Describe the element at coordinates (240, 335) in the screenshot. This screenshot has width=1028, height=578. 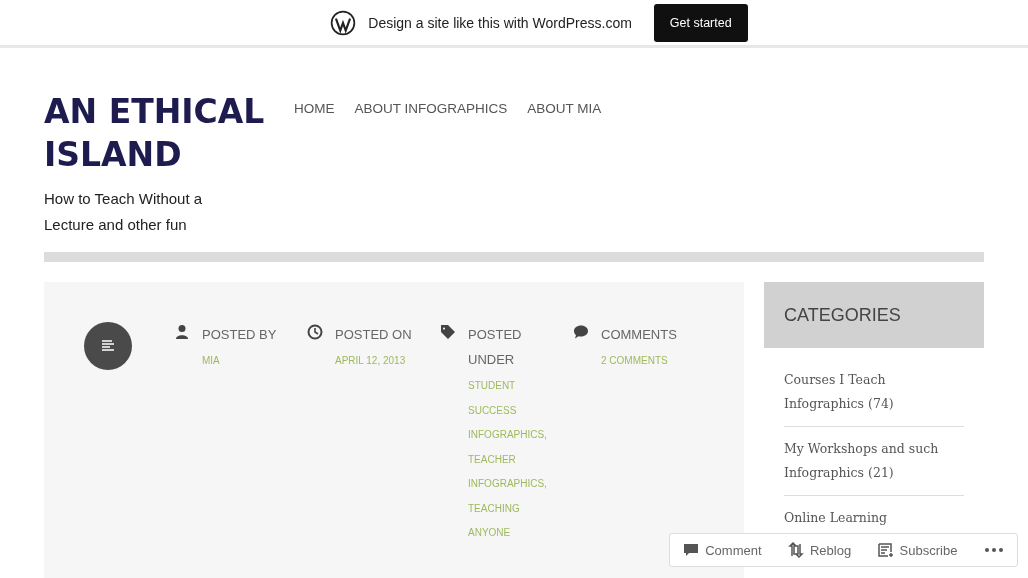
I see `meta-label: POSTED BY` at that location.